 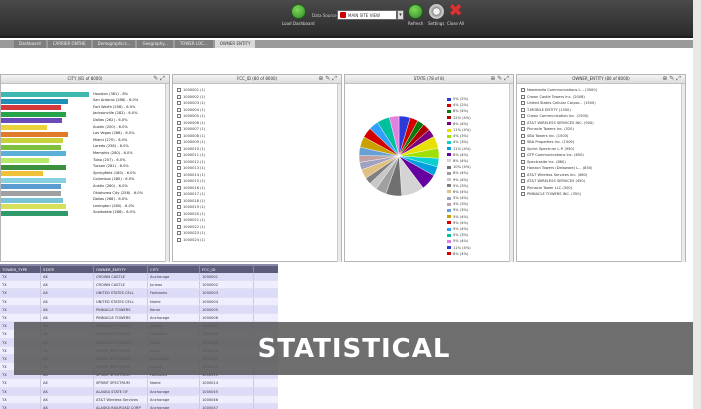 What do you see at coordinates (415, 15) in the screenshot?
I see `refresh-button: Refresh` at bounding box center [415, 15].